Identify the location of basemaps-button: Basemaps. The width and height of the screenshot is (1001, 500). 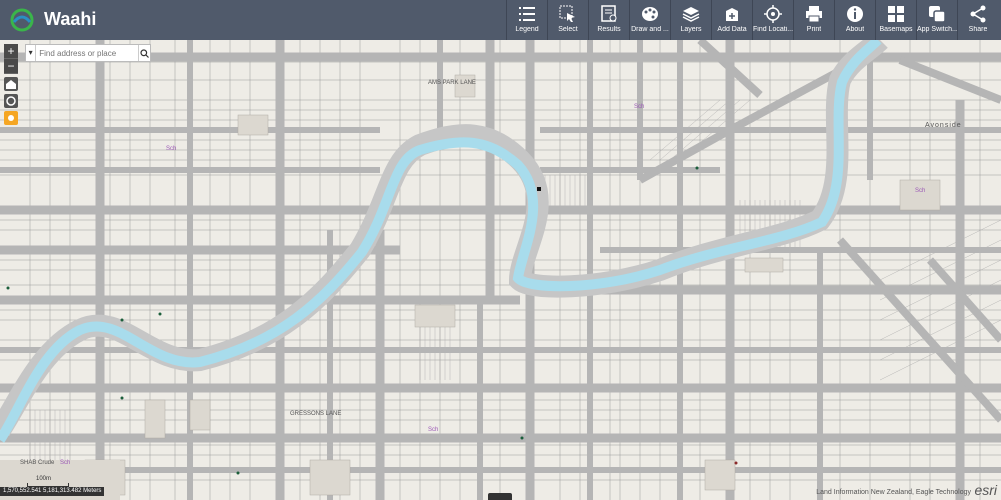
(895, 20).